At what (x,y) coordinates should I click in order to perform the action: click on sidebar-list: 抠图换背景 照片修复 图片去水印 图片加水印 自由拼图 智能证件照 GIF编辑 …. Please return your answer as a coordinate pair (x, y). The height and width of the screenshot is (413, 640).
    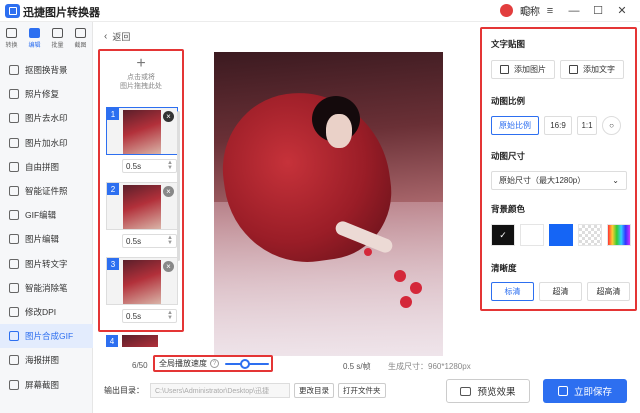
    Looking at the image, I should click on (46, 227).